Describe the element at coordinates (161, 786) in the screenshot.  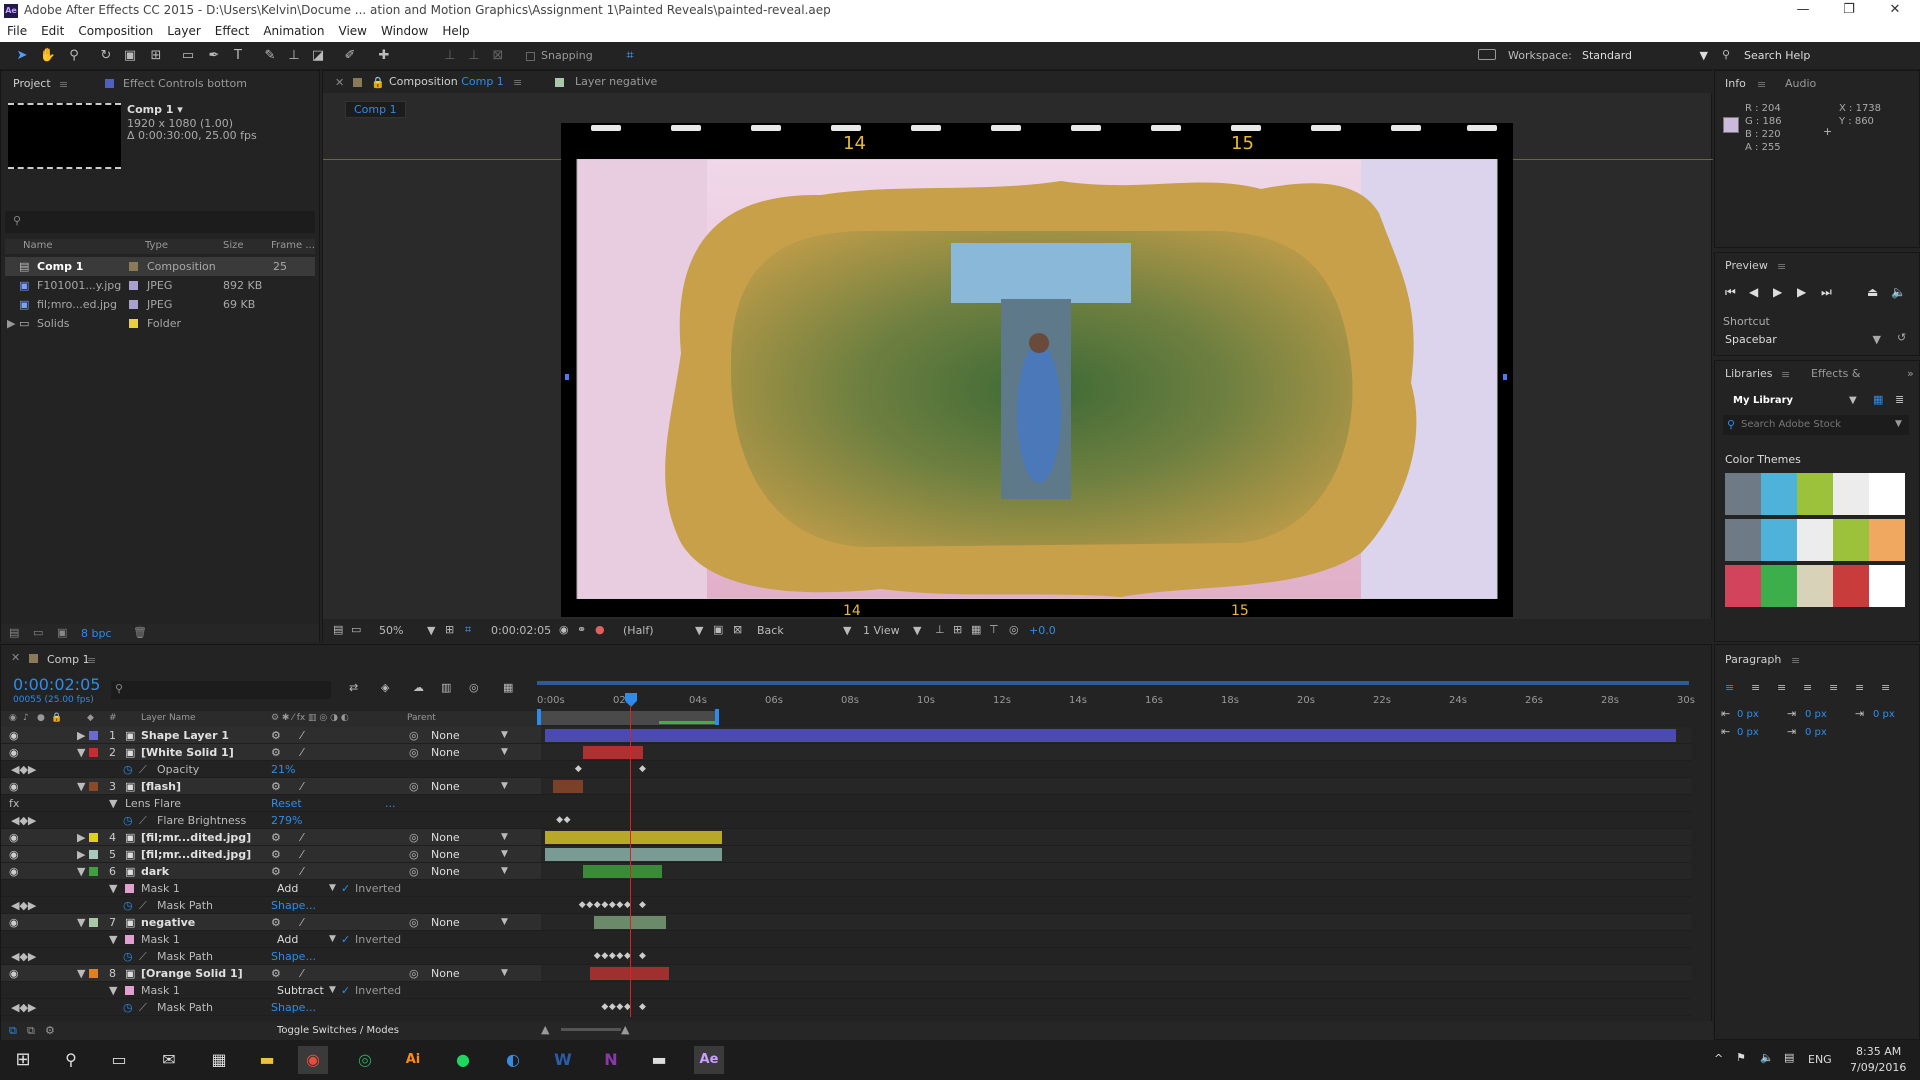
I see `layer-name: [flash]` at that location.